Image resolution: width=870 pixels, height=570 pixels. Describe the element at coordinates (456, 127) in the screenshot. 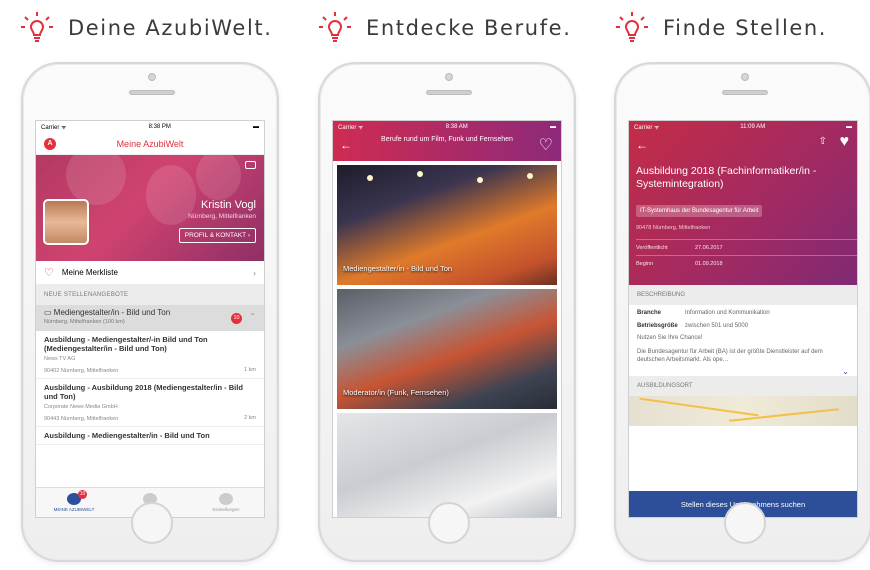

I see `status-time: 8:38 AM` at that location.